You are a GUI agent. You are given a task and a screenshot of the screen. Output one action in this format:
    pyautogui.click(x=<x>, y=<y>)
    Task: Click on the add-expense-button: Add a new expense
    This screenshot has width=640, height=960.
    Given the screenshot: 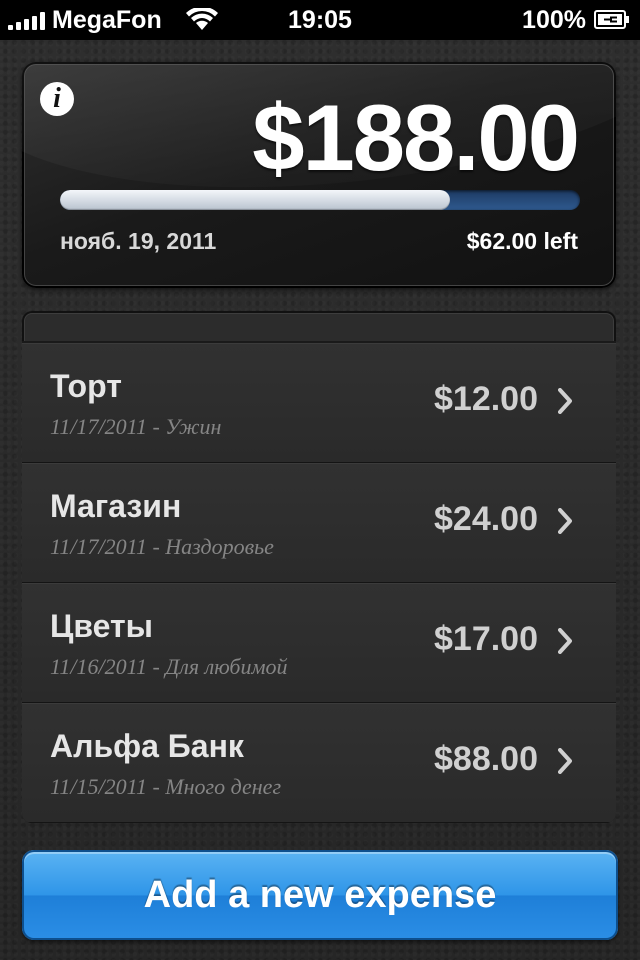 What is the action you would take?
    pyautogui.click(x=320, y=895)
    